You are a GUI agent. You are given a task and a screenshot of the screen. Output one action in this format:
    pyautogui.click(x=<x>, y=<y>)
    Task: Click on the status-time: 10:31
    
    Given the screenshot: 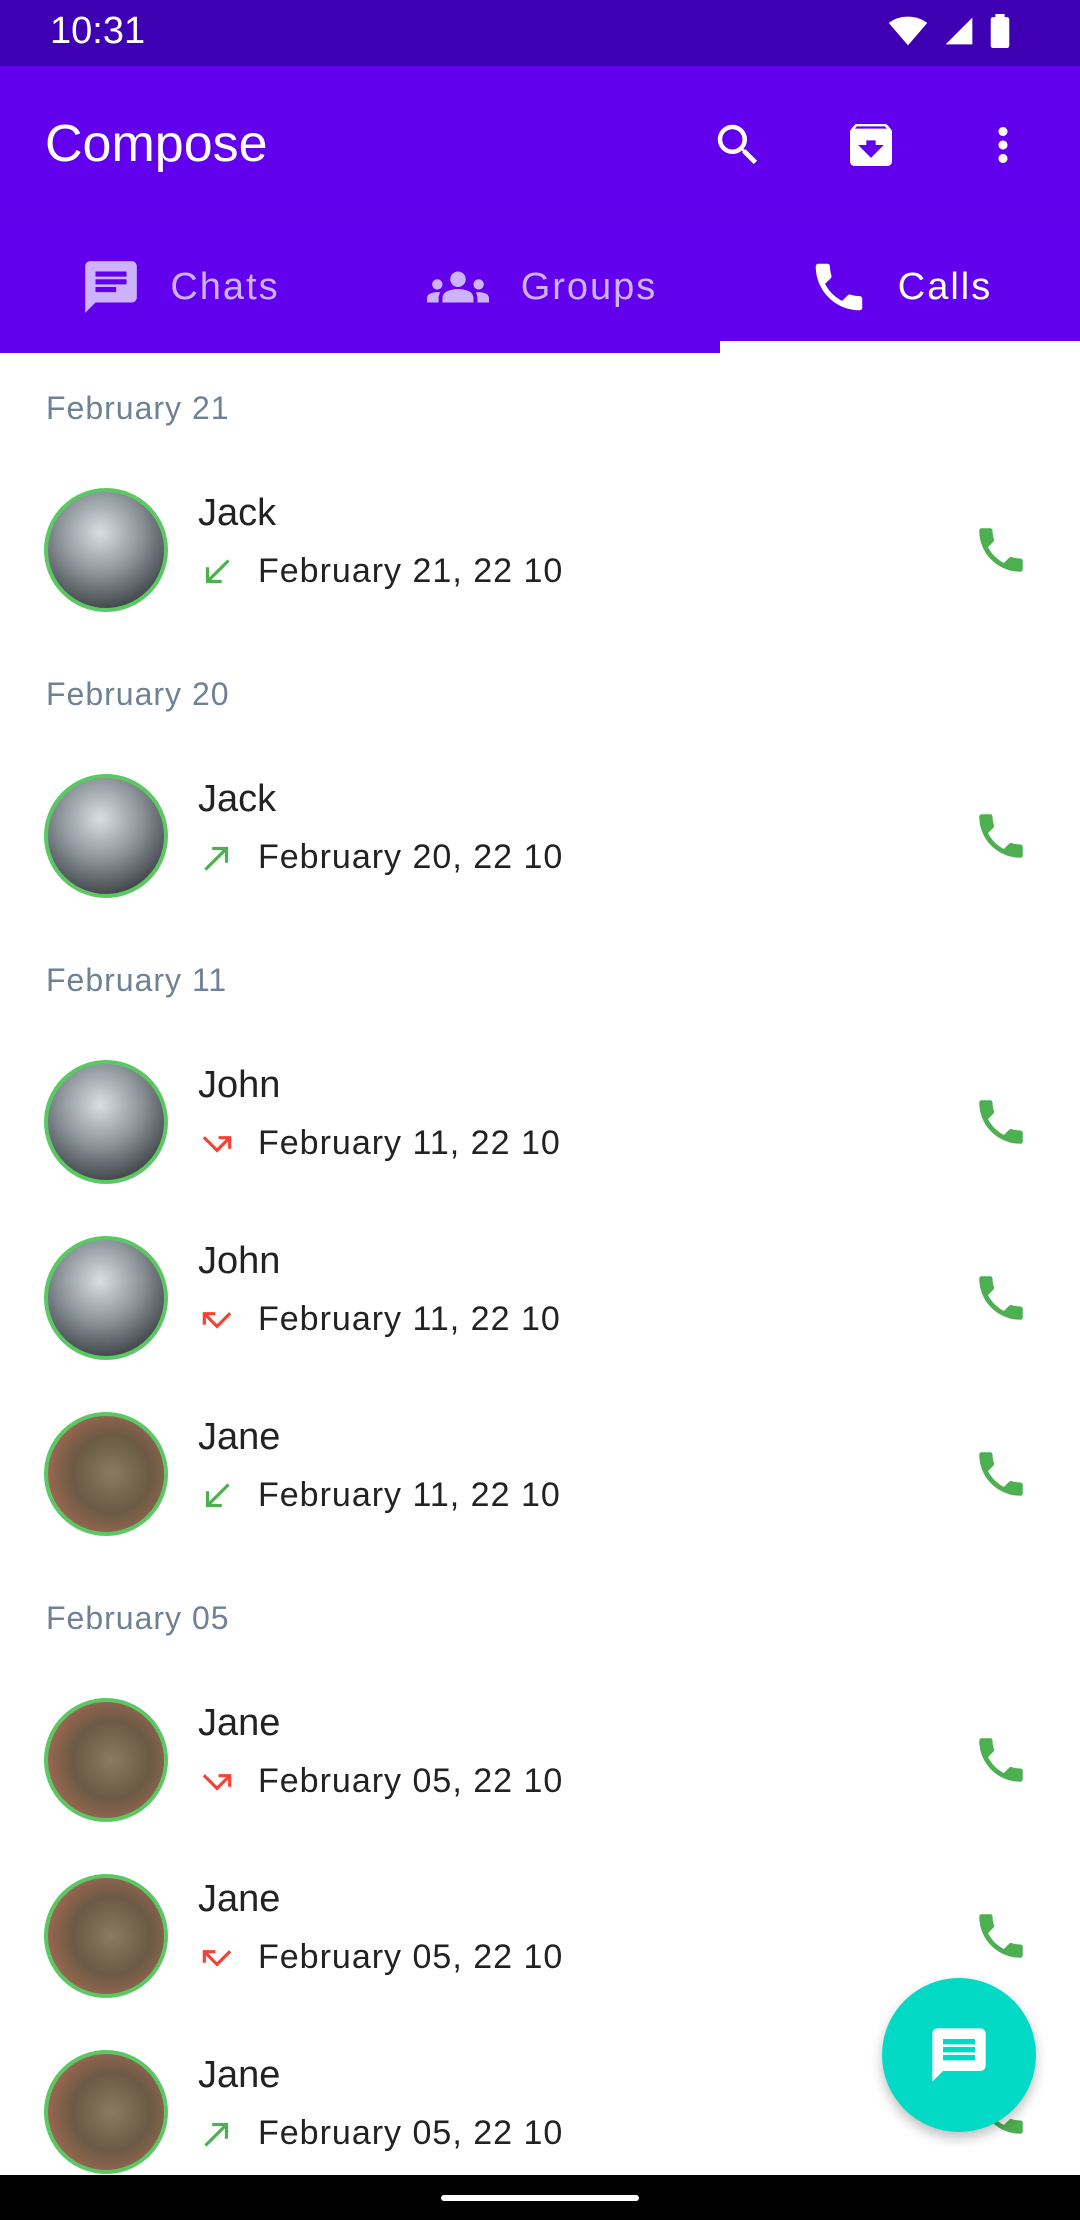 What is the action you would take?
    pyautogui.click(x=98, y=31)
    